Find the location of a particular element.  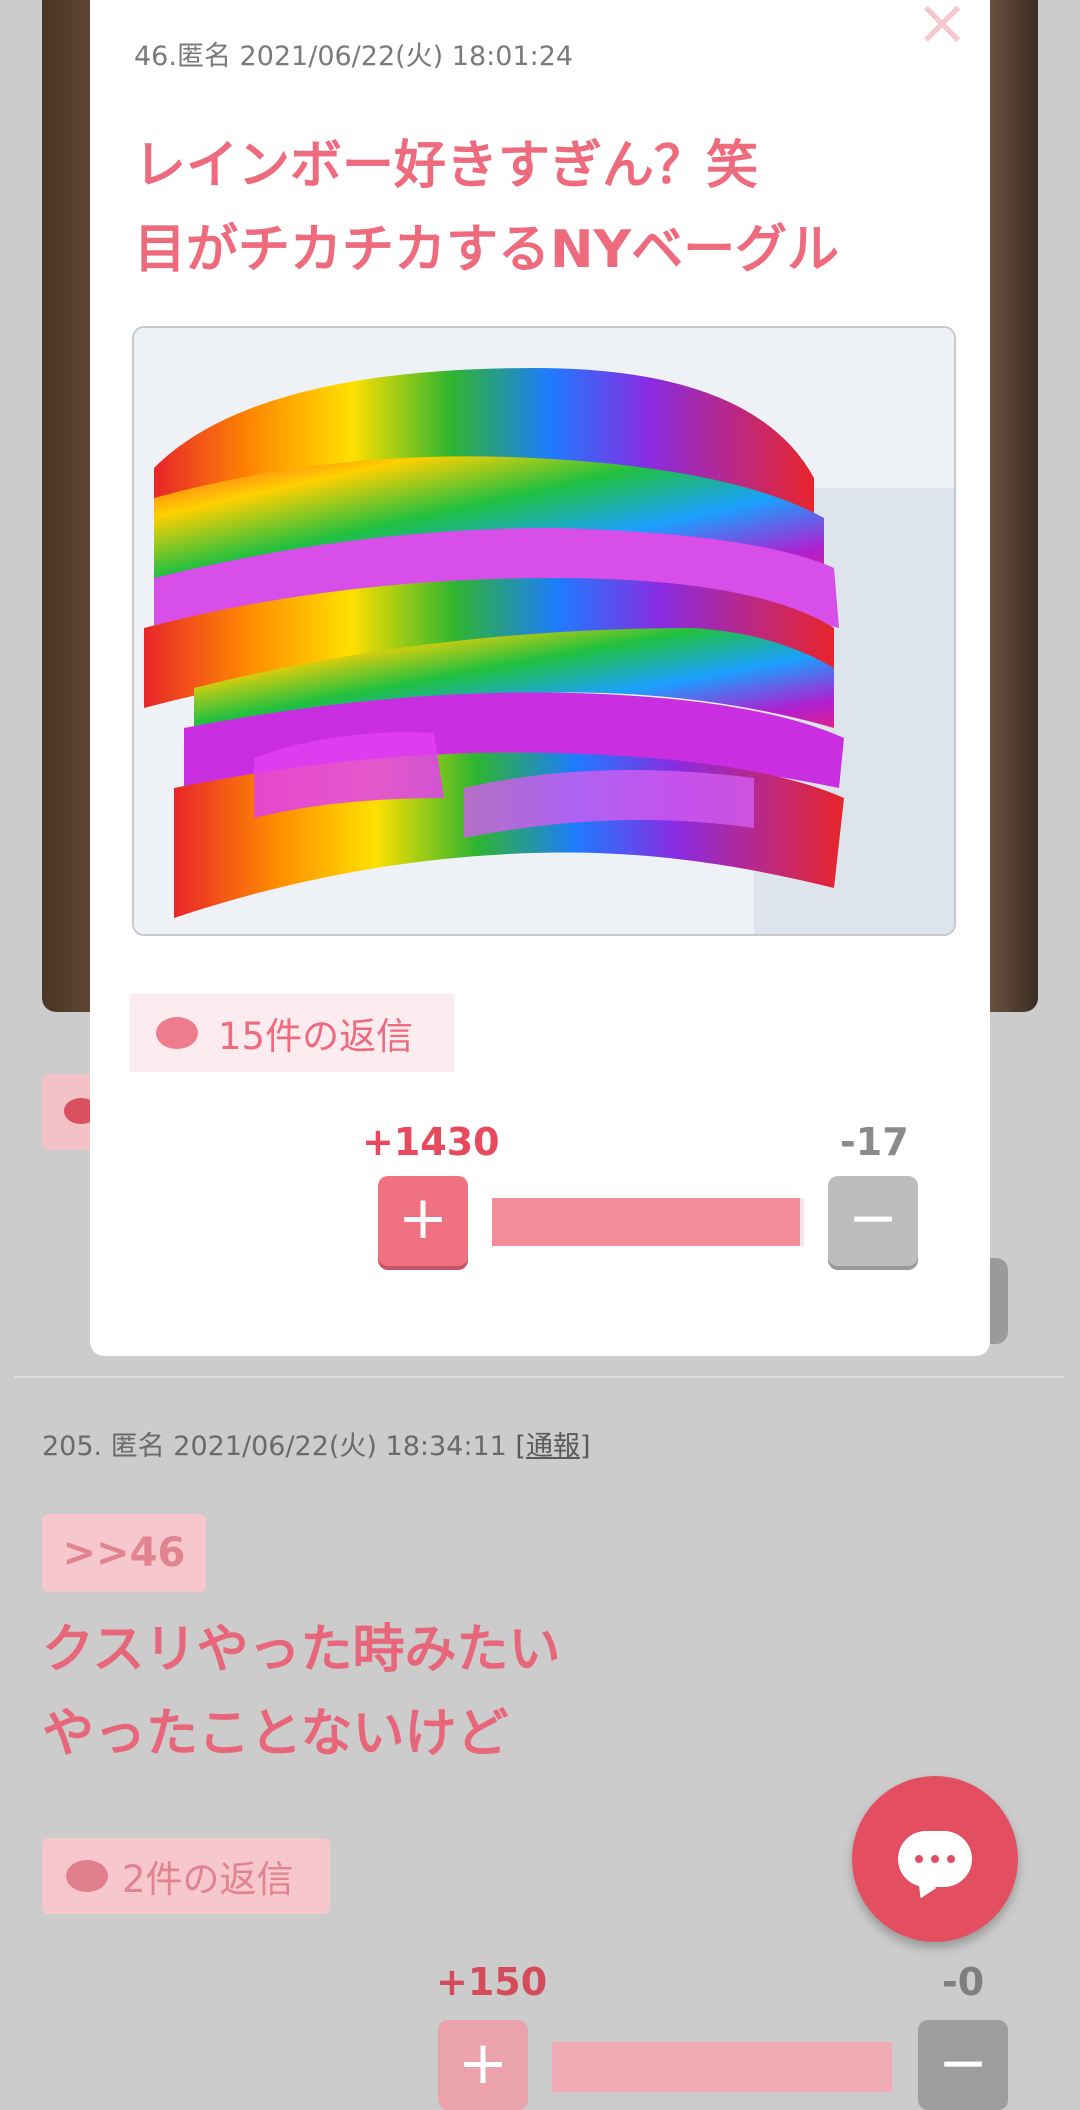

popup-vote-bar-fill is located at coordinates (646, 1222).